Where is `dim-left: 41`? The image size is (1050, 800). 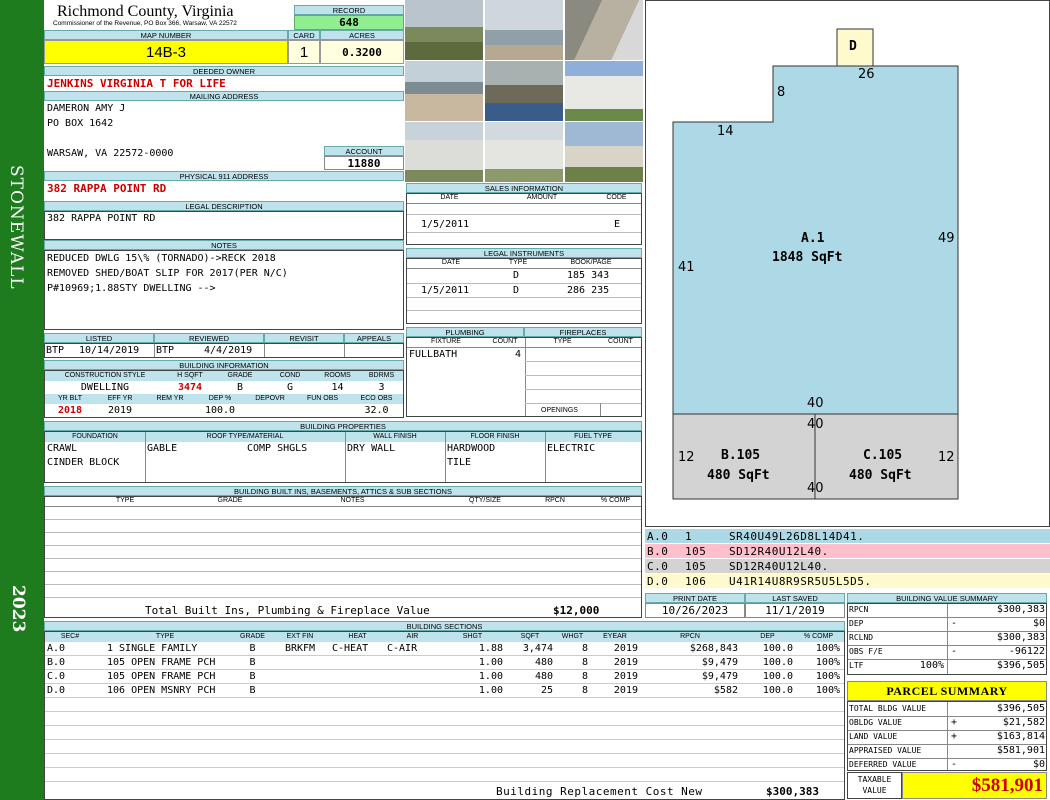
dim-left: 41 is located at coordinates (686, 267).